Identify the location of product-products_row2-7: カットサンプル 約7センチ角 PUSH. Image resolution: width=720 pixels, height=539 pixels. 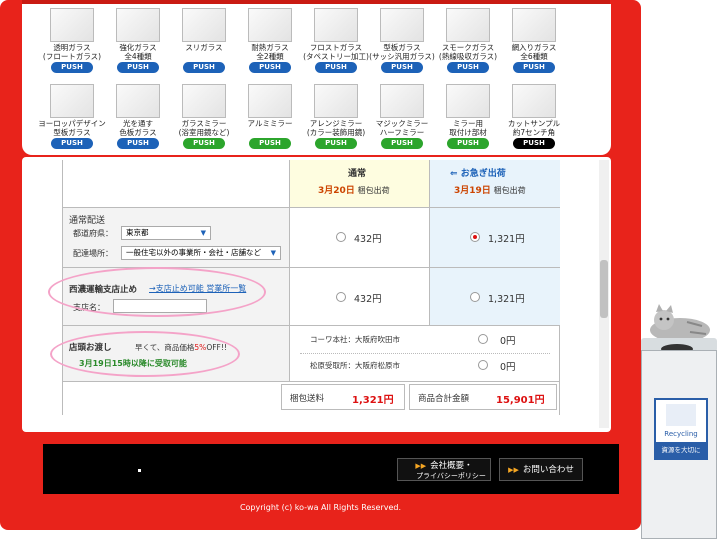
(534, 119).